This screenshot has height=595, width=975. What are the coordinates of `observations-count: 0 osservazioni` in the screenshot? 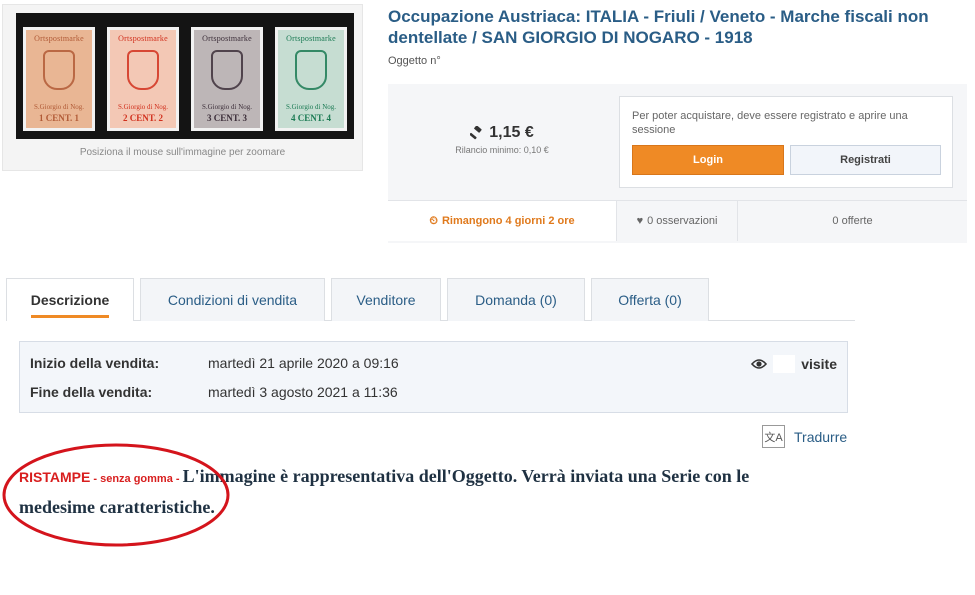 It's located at (682, 221).